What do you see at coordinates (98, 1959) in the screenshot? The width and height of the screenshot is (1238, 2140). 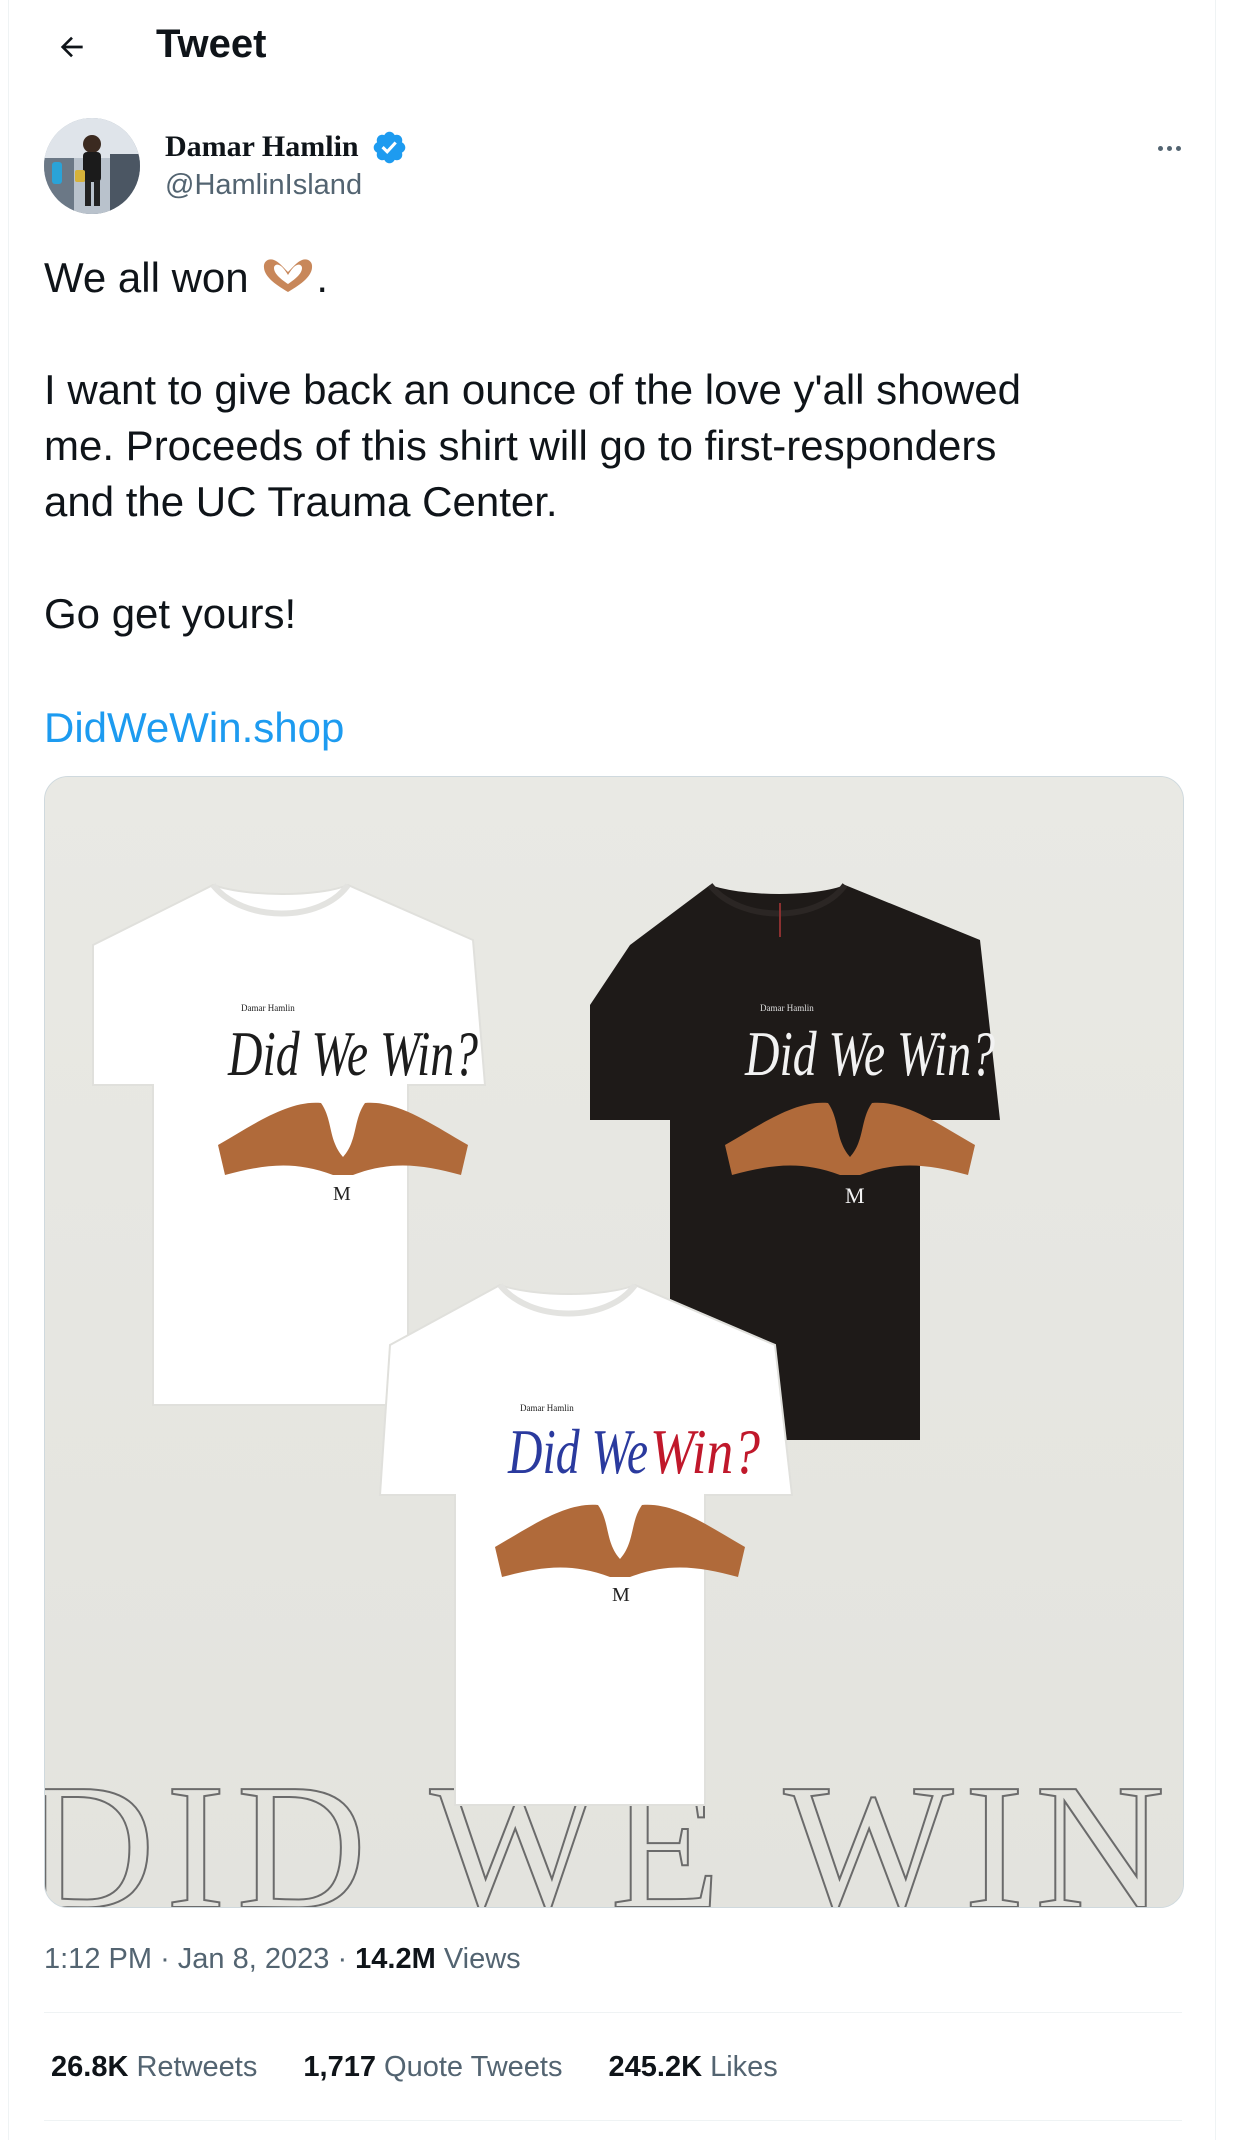 I see `tweet-time: 1:12 PM` at bounding box center [98, 1959].